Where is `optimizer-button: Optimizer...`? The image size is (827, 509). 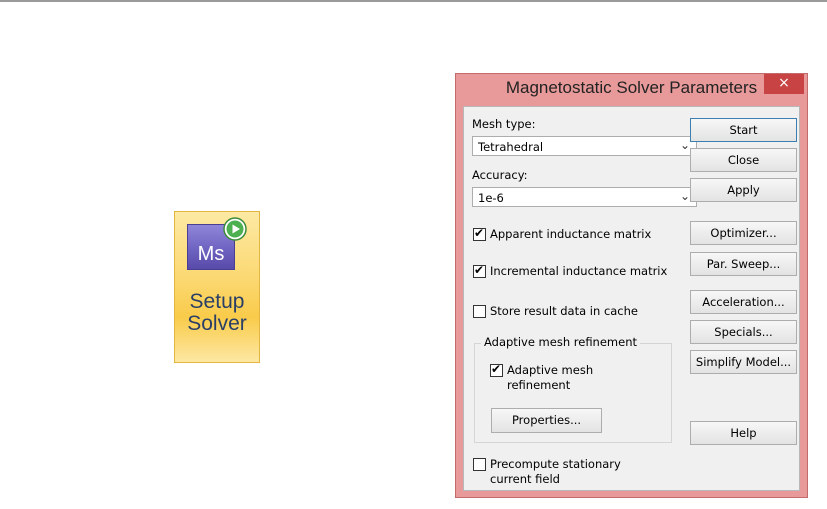
optimizer-button: Optimizer... is located at coordinates (743, 233).